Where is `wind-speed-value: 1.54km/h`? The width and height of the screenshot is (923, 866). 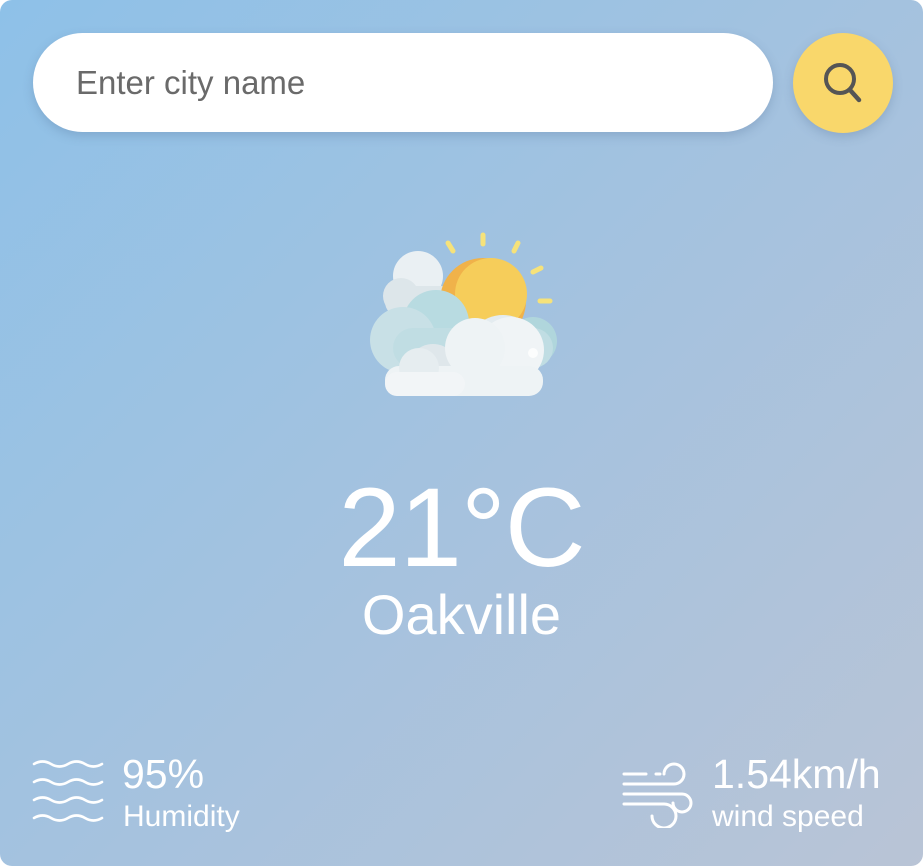 wind-speed-value: 1.54km/h is located at coordinates (796, 774).